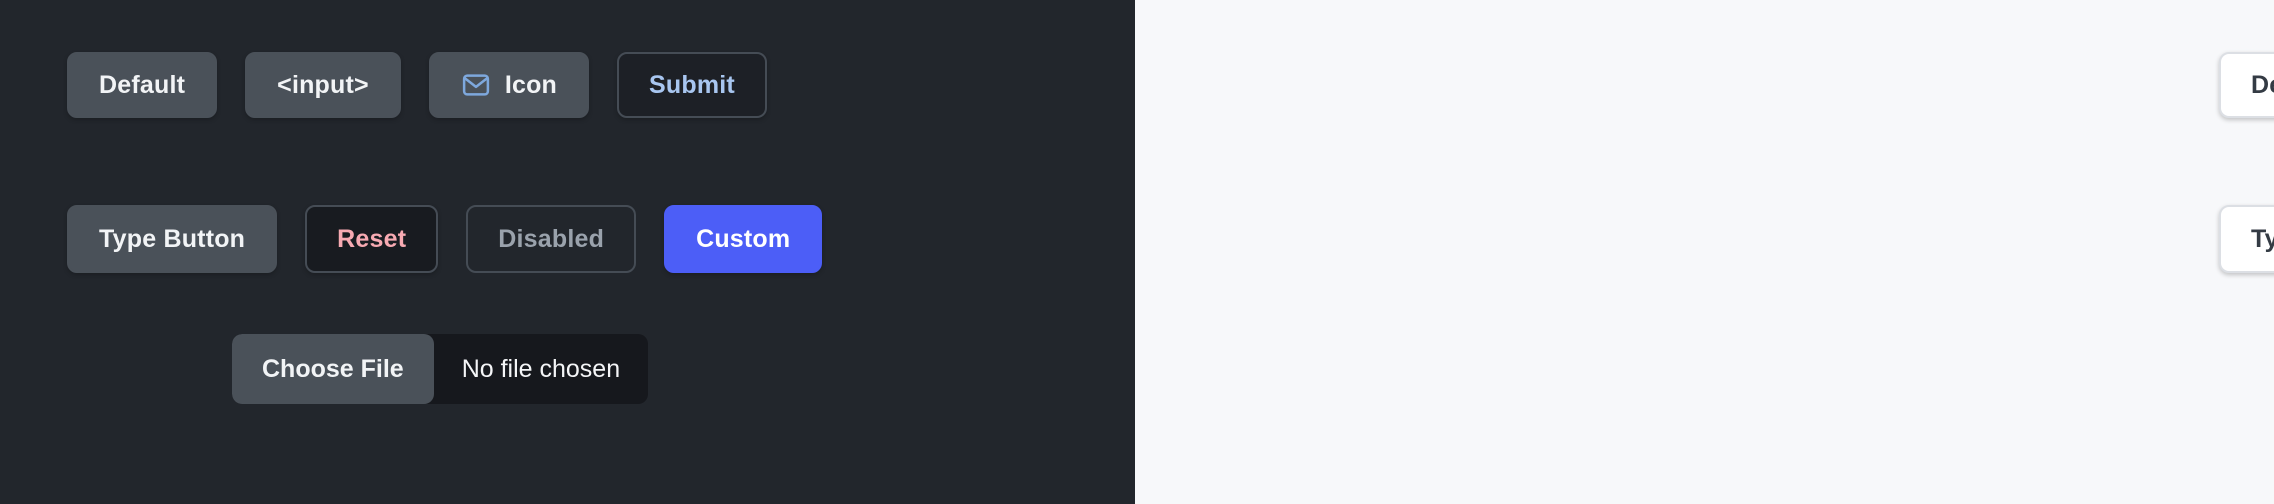 This screenshot has height=504, width=2274. Describe the element at coordinates (417, 85) in the screenshot. I see `dark-button-row-1: Default <input> Icon Submit` at that location.